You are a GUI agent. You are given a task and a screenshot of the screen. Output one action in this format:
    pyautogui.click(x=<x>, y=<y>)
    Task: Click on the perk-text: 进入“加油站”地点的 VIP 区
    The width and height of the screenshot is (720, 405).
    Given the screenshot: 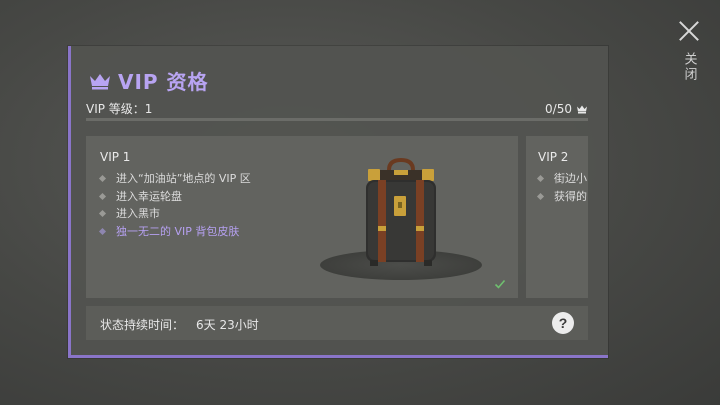 What is the action you would take?
    pyautogui.click(x=183, y=178)
    